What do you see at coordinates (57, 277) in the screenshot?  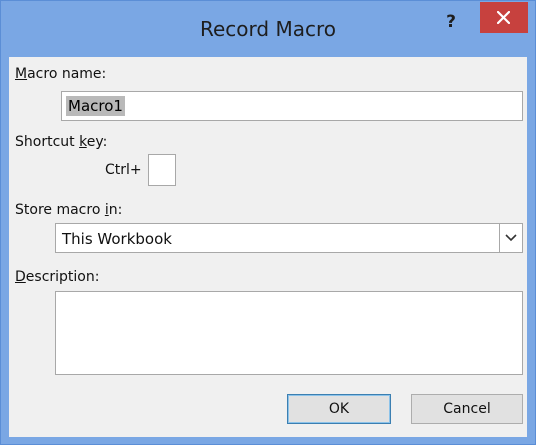 I see `description-label: Description:` at bounding box center [57, 277].